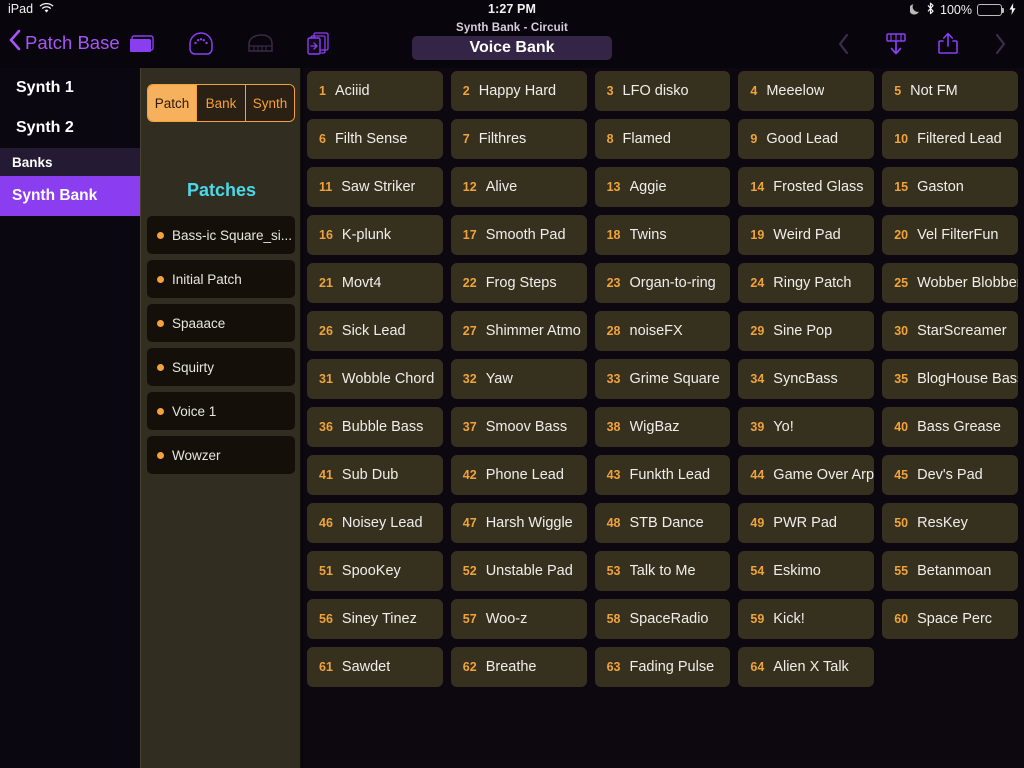 This screenshot has width=1024, height=768. I want to click on patch-list-item: Squirty, so click(221, 367).